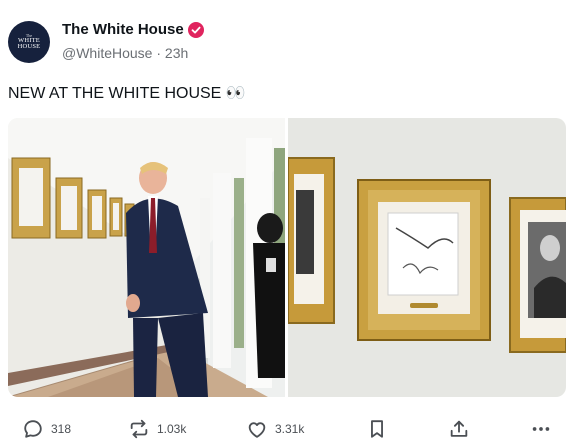 This screenshot has height=446, width=571. What do you see at coordinates (29, 35) in the screenshot?
I see `avatar-seal-top: The` at bounding box center [29, 35].